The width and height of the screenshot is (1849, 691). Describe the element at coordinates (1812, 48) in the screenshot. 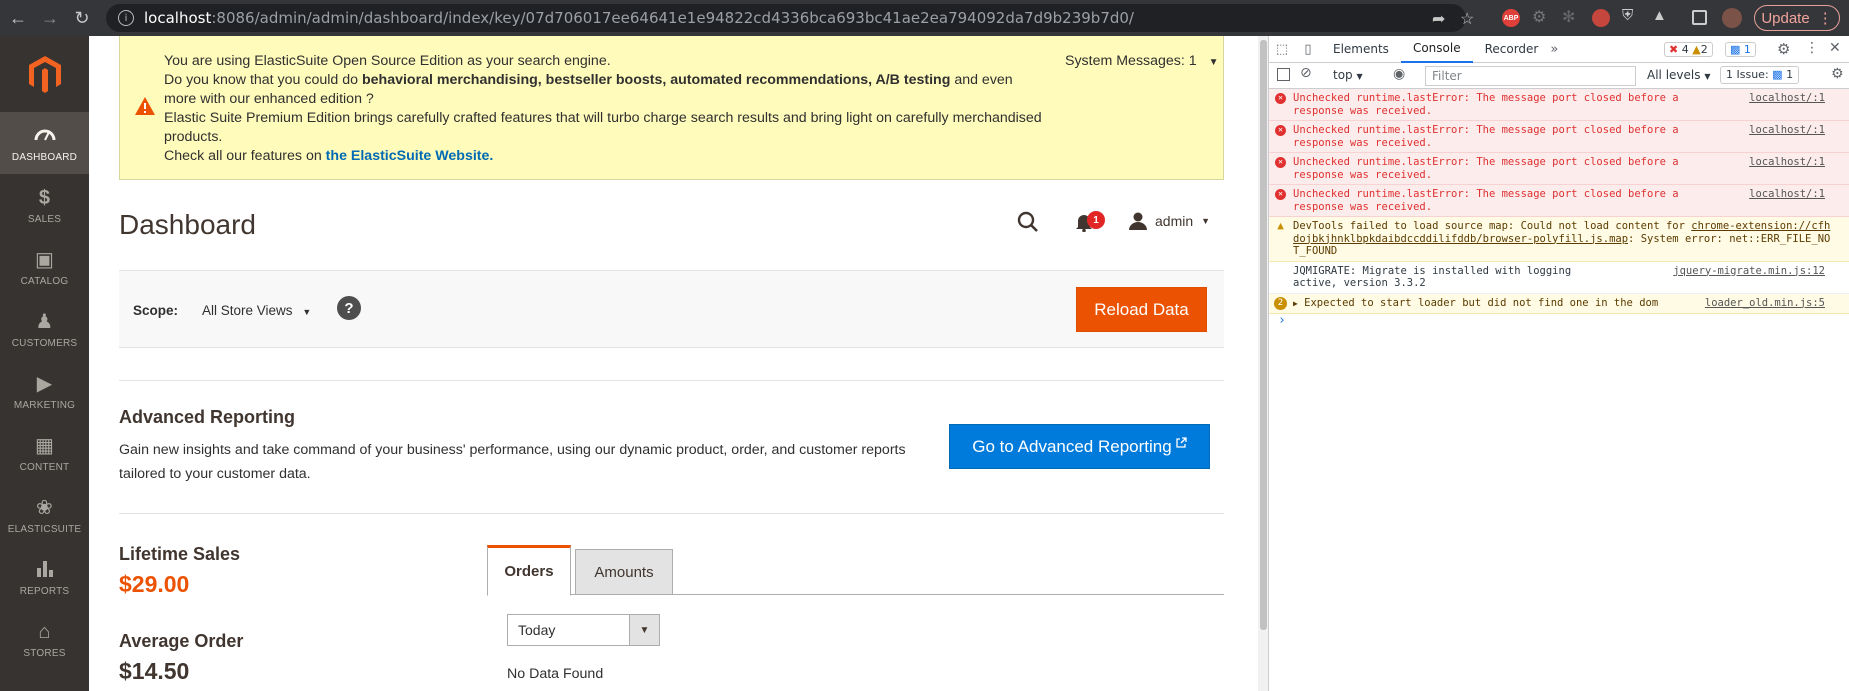

I see `kebab-menu-icon: ⋮` at that location.